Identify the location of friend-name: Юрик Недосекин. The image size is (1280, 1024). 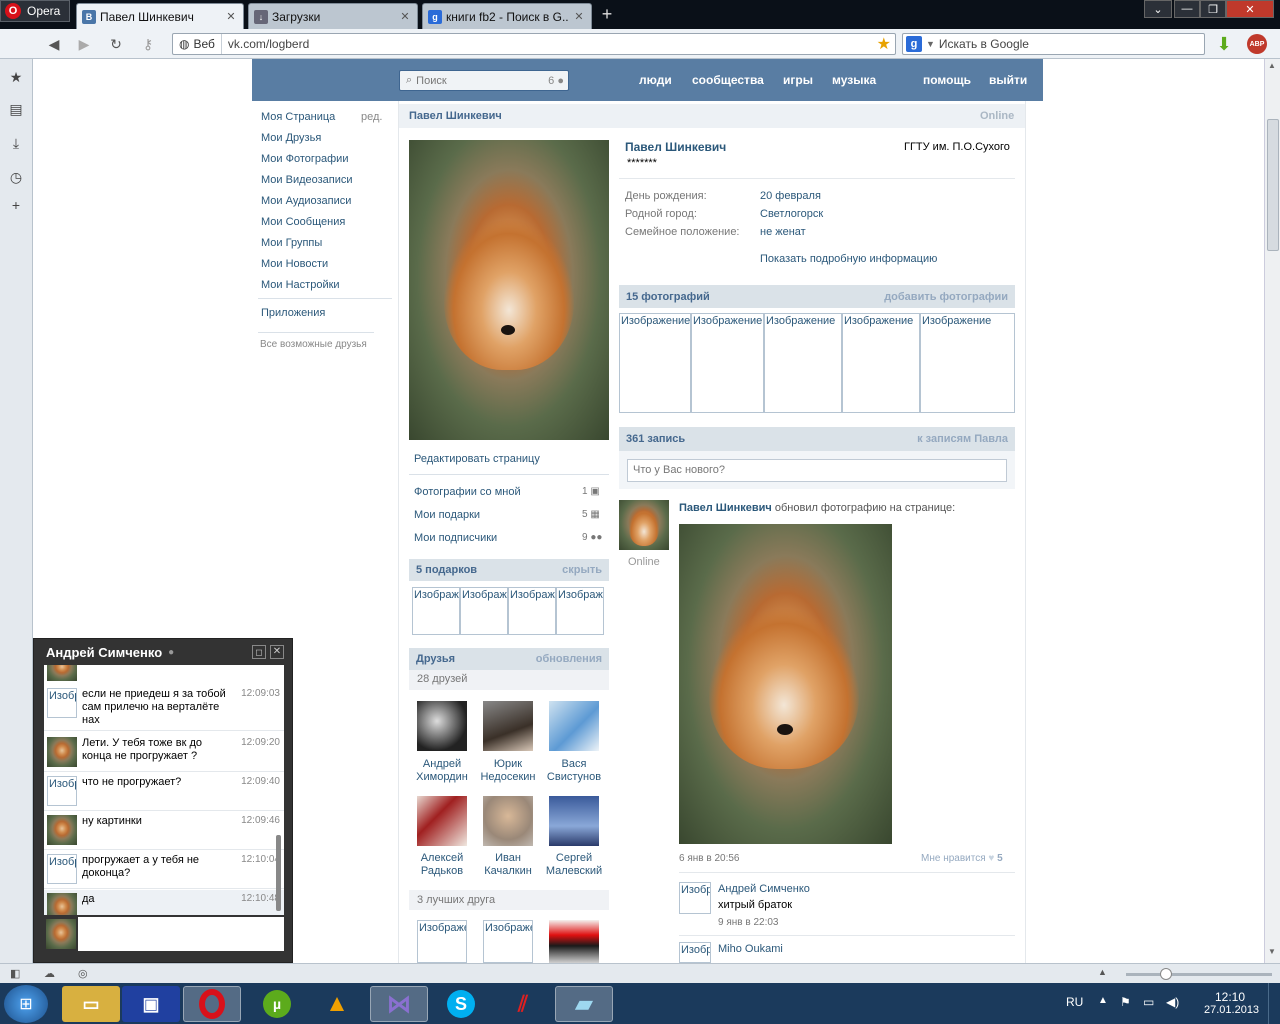
(508, 771).